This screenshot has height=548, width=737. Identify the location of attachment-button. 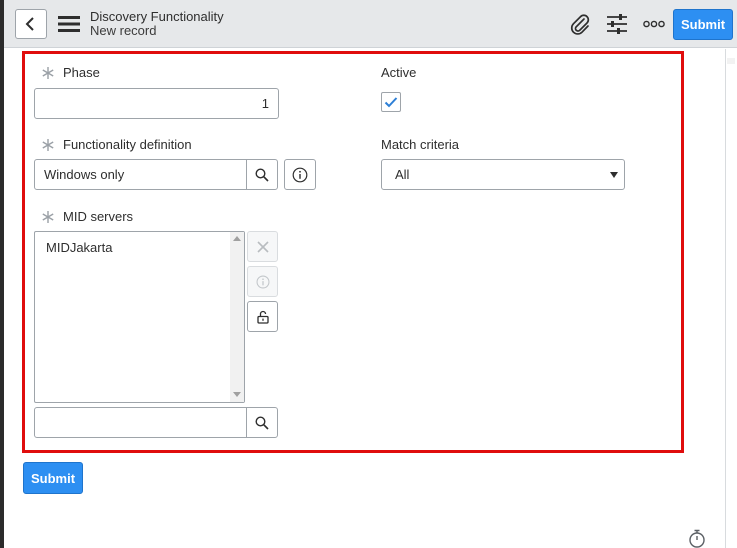
(580, 24).